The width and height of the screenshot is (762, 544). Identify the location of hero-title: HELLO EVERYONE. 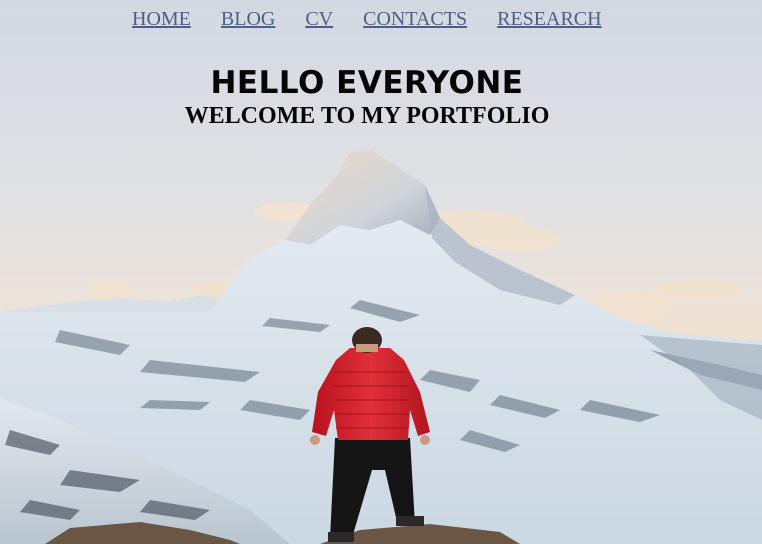
(367, 83).